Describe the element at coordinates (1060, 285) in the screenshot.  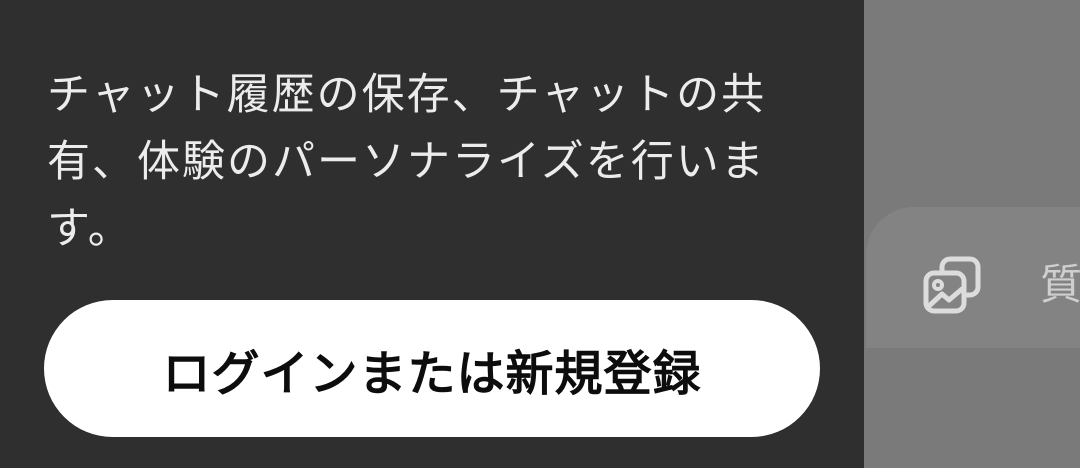
I see `message-input: 質` at that location.